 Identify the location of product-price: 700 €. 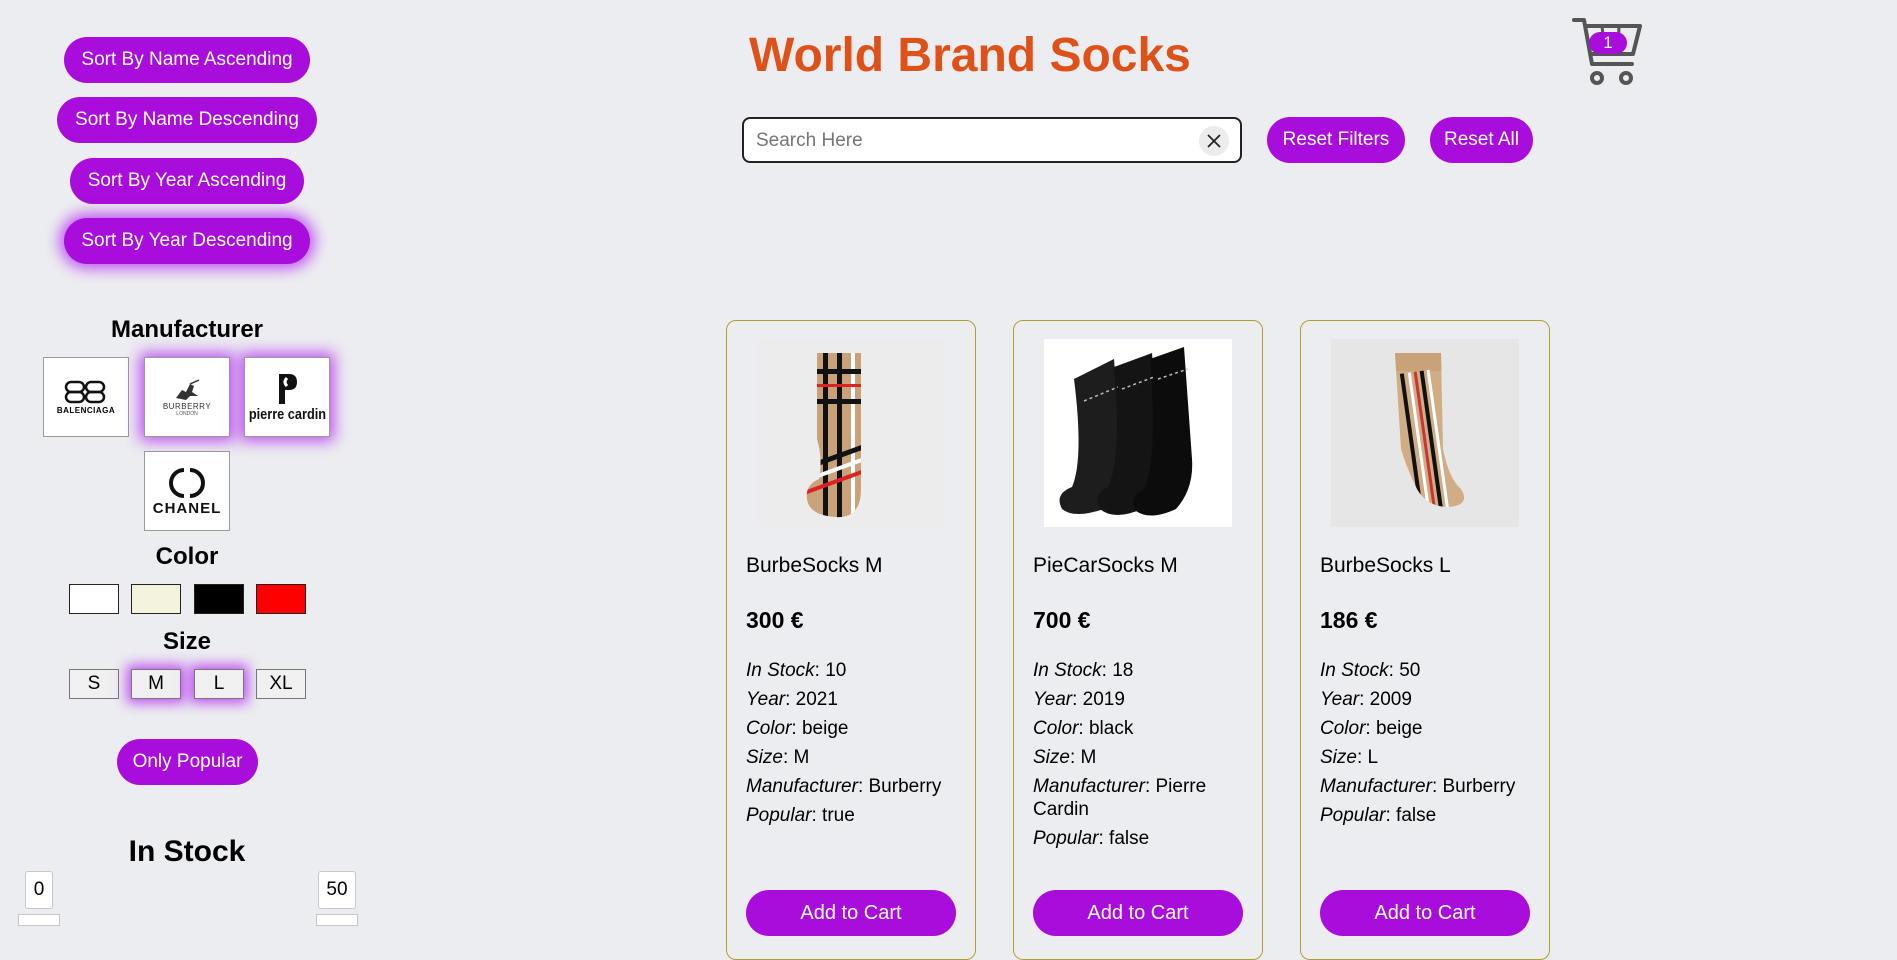
(1062, 620).